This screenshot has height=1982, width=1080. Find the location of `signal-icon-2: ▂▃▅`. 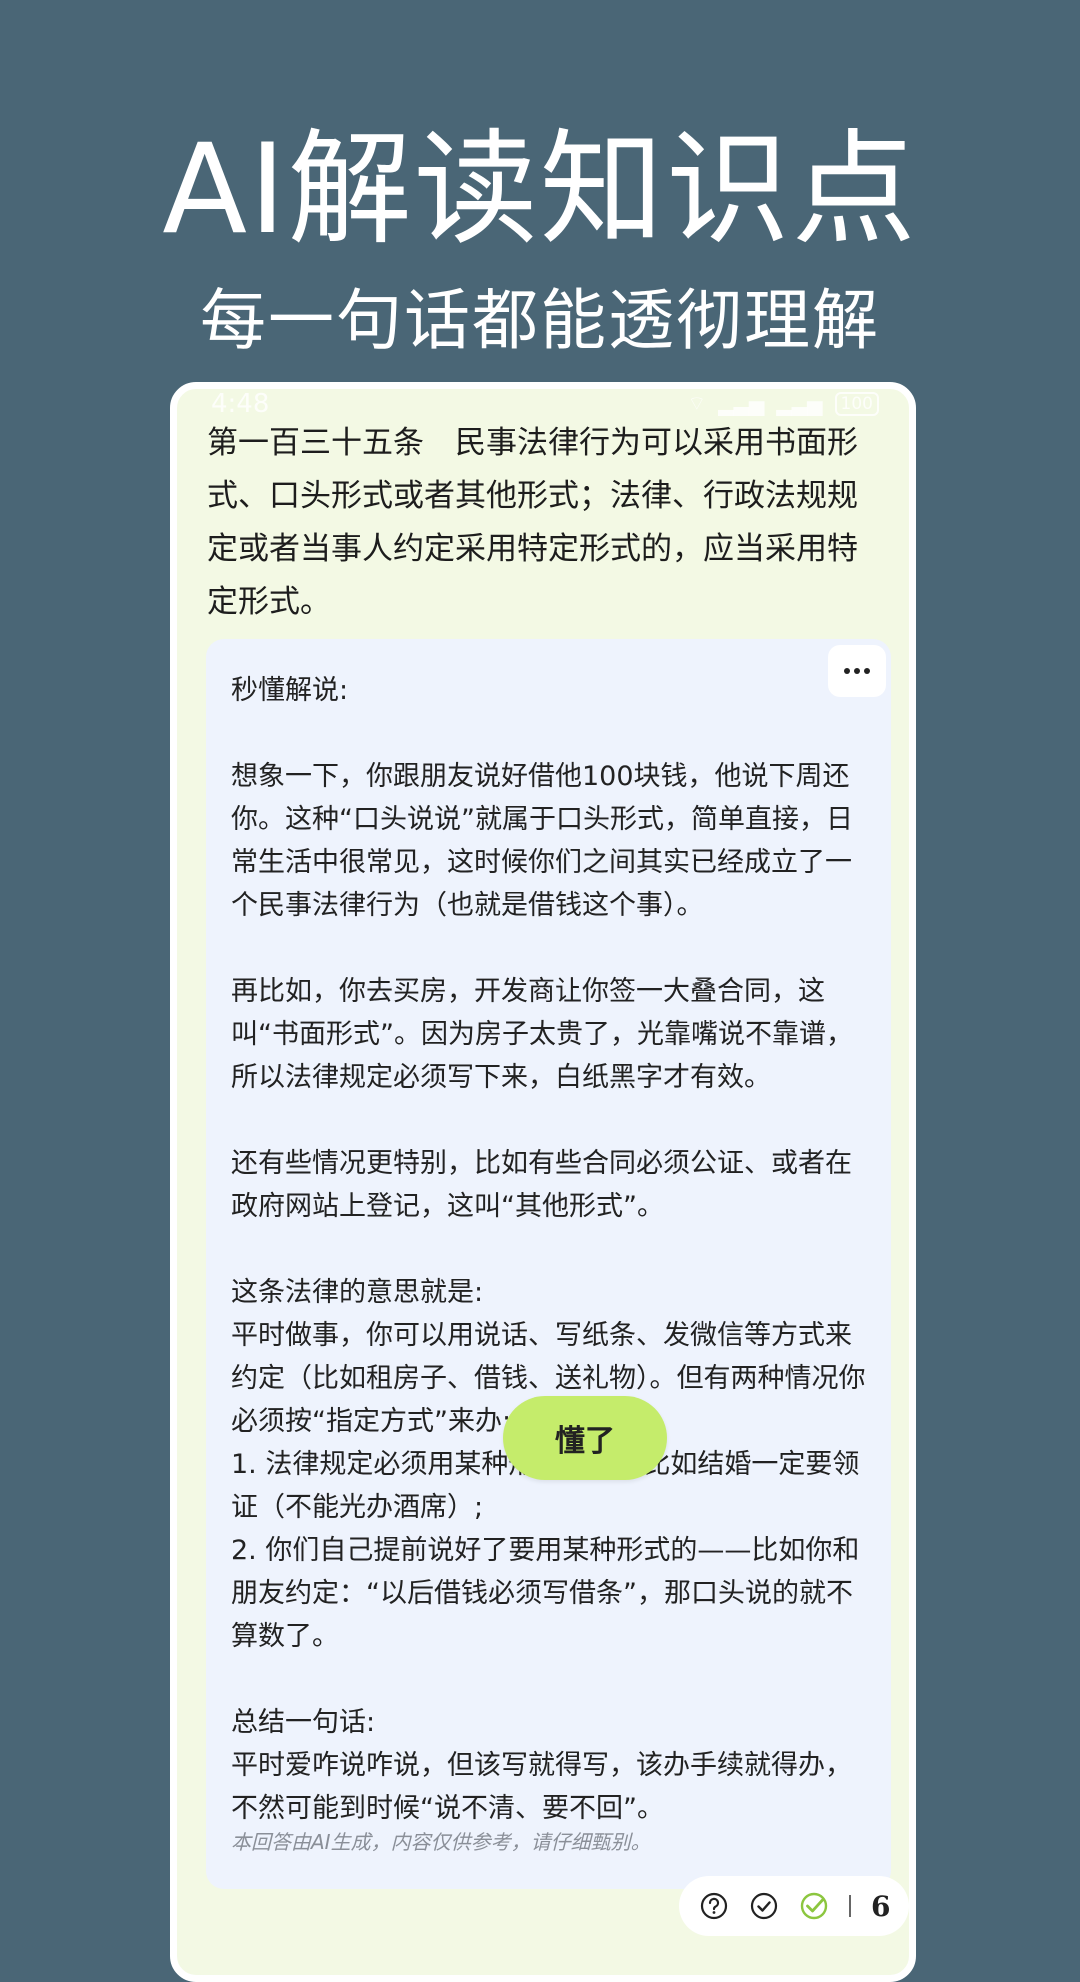

signal-icon-2: ▂▃▅ is located at coordinates (799, 403).